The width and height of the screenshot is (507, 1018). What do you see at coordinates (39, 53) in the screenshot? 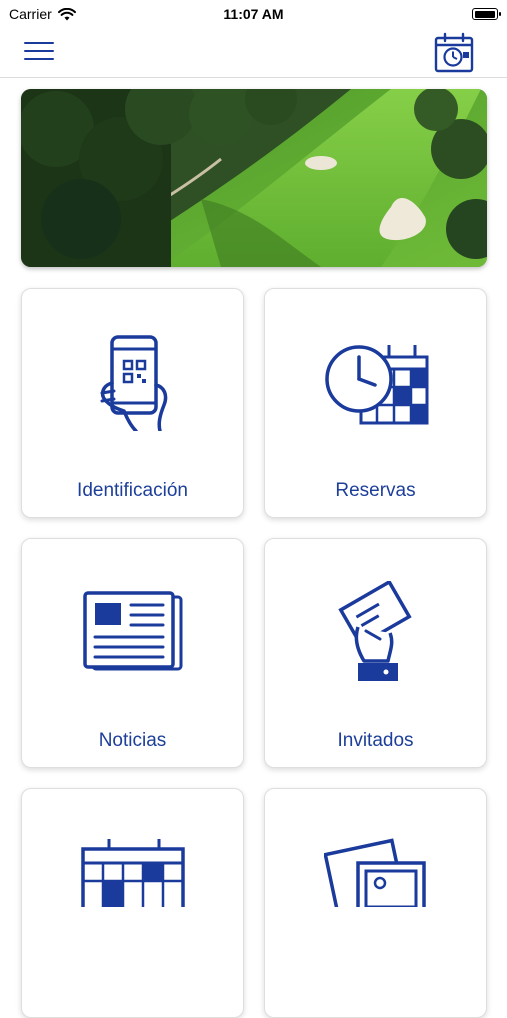
I see `hamburger-menu-icon` at bounding box center [39, 53].